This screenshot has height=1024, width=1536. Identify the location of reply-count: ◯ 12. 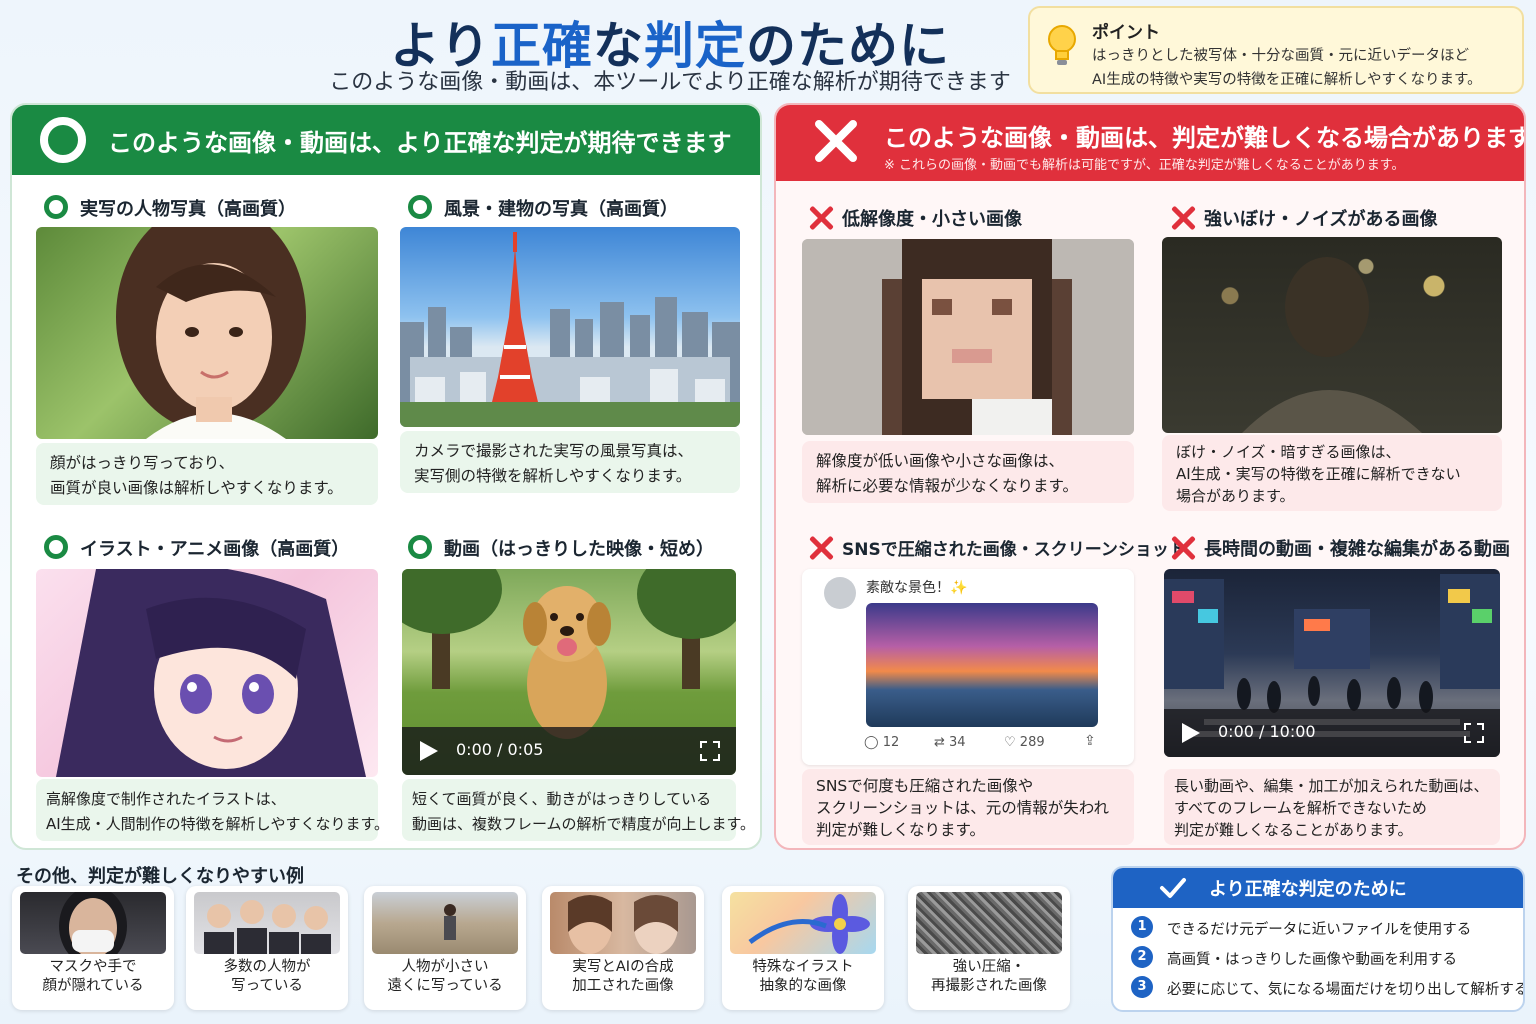
(881, 742).